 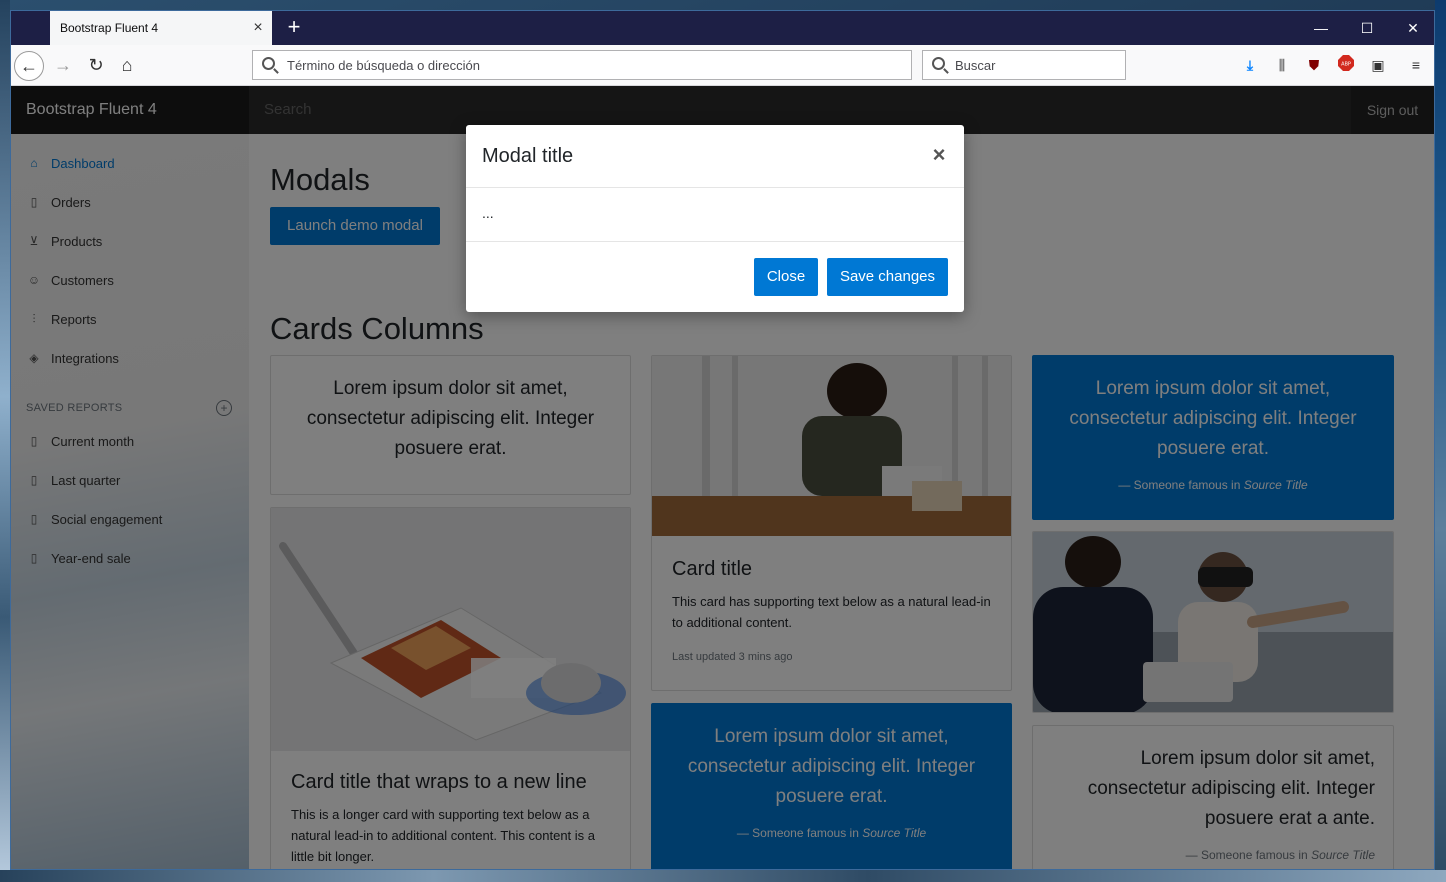 What do you see at coordinates (582, 65) in the screenshot?
I see `url-bar: Término de búsqueda o dirección` at bounding box center [582, 65].